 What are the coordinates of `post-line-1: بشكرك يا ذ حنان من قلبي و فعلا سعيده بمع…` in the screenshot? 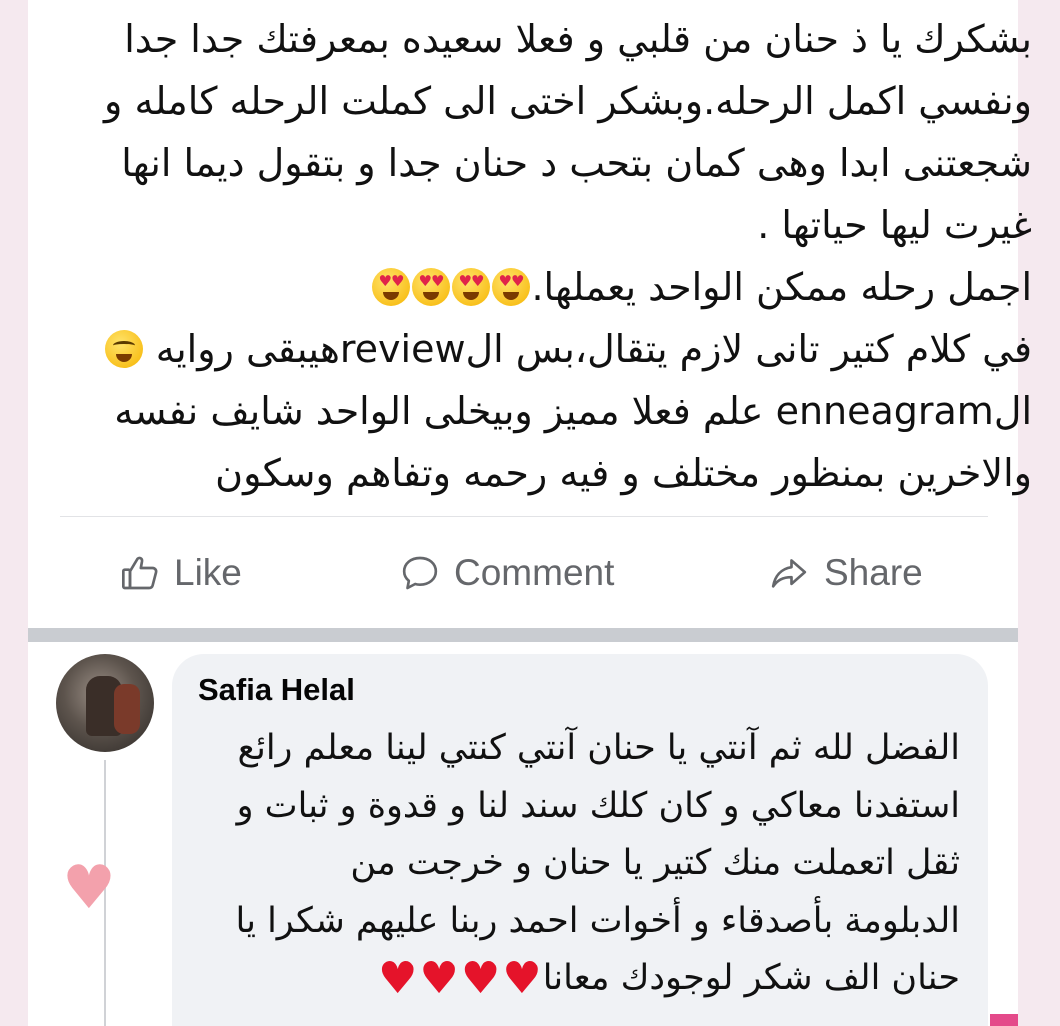 It's located at (578, 39).